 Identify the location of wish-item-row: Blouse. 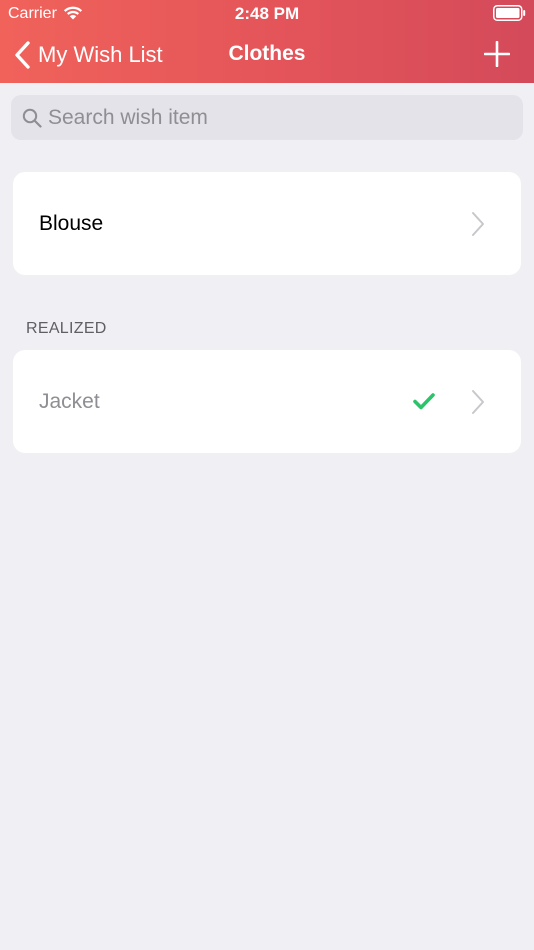
(267, 223).